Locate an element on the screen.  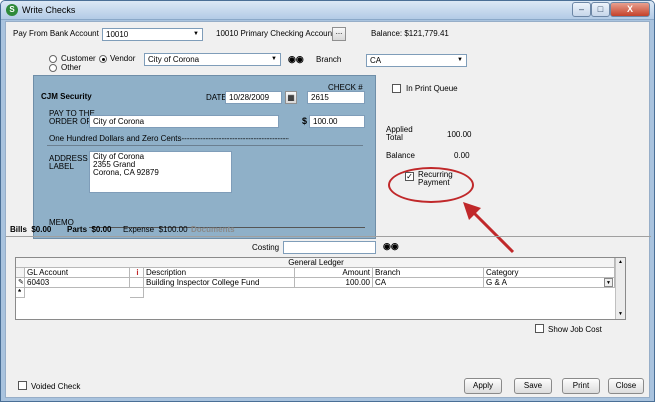
save-button: Save is located at coordinates (533, 386).